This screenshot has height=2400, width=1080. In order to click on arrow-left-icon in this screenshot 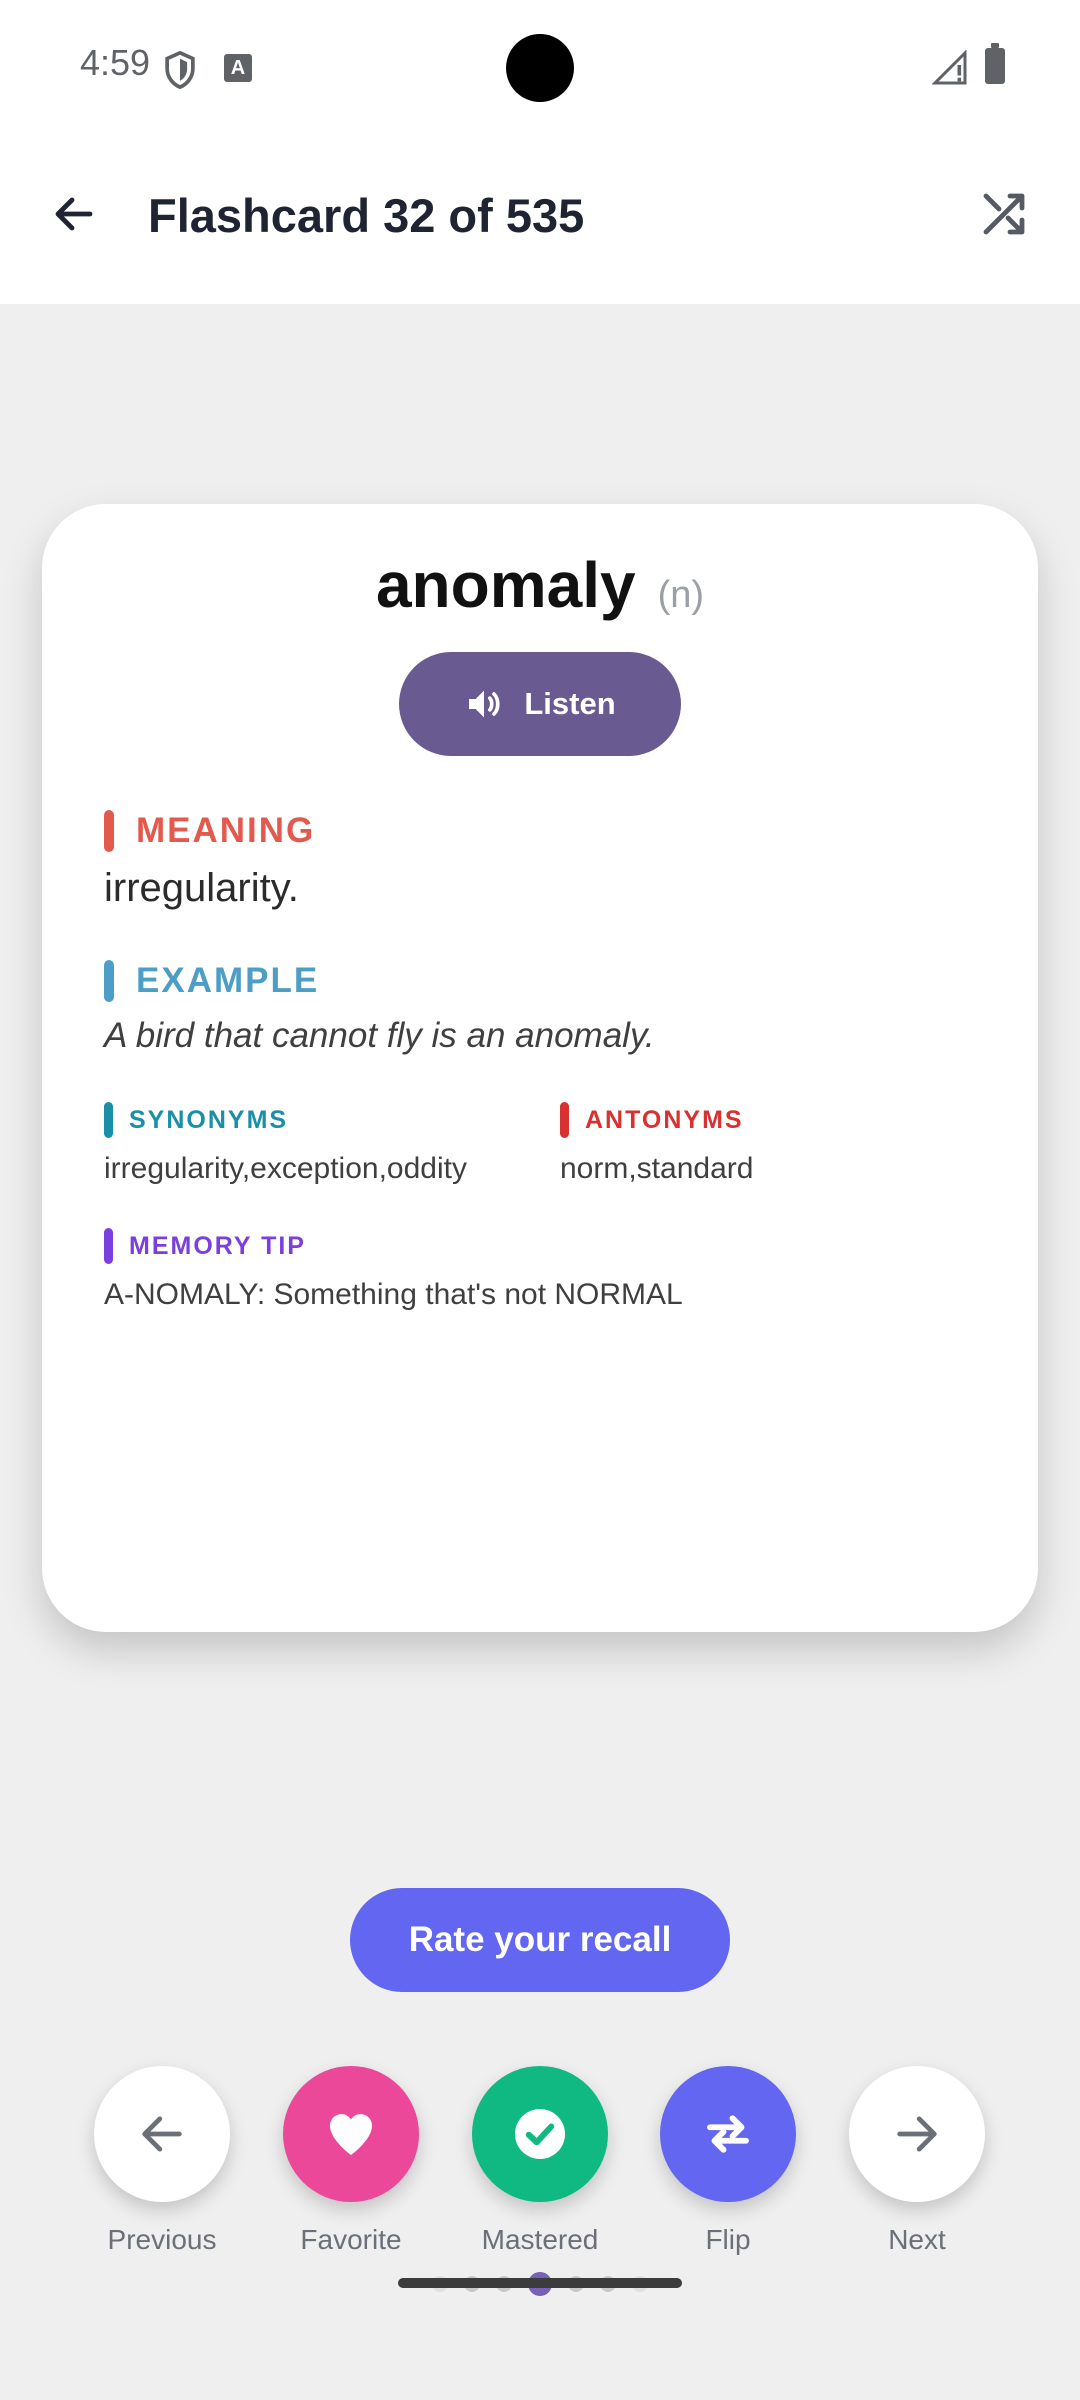, I will do `click(162, 2134)`.